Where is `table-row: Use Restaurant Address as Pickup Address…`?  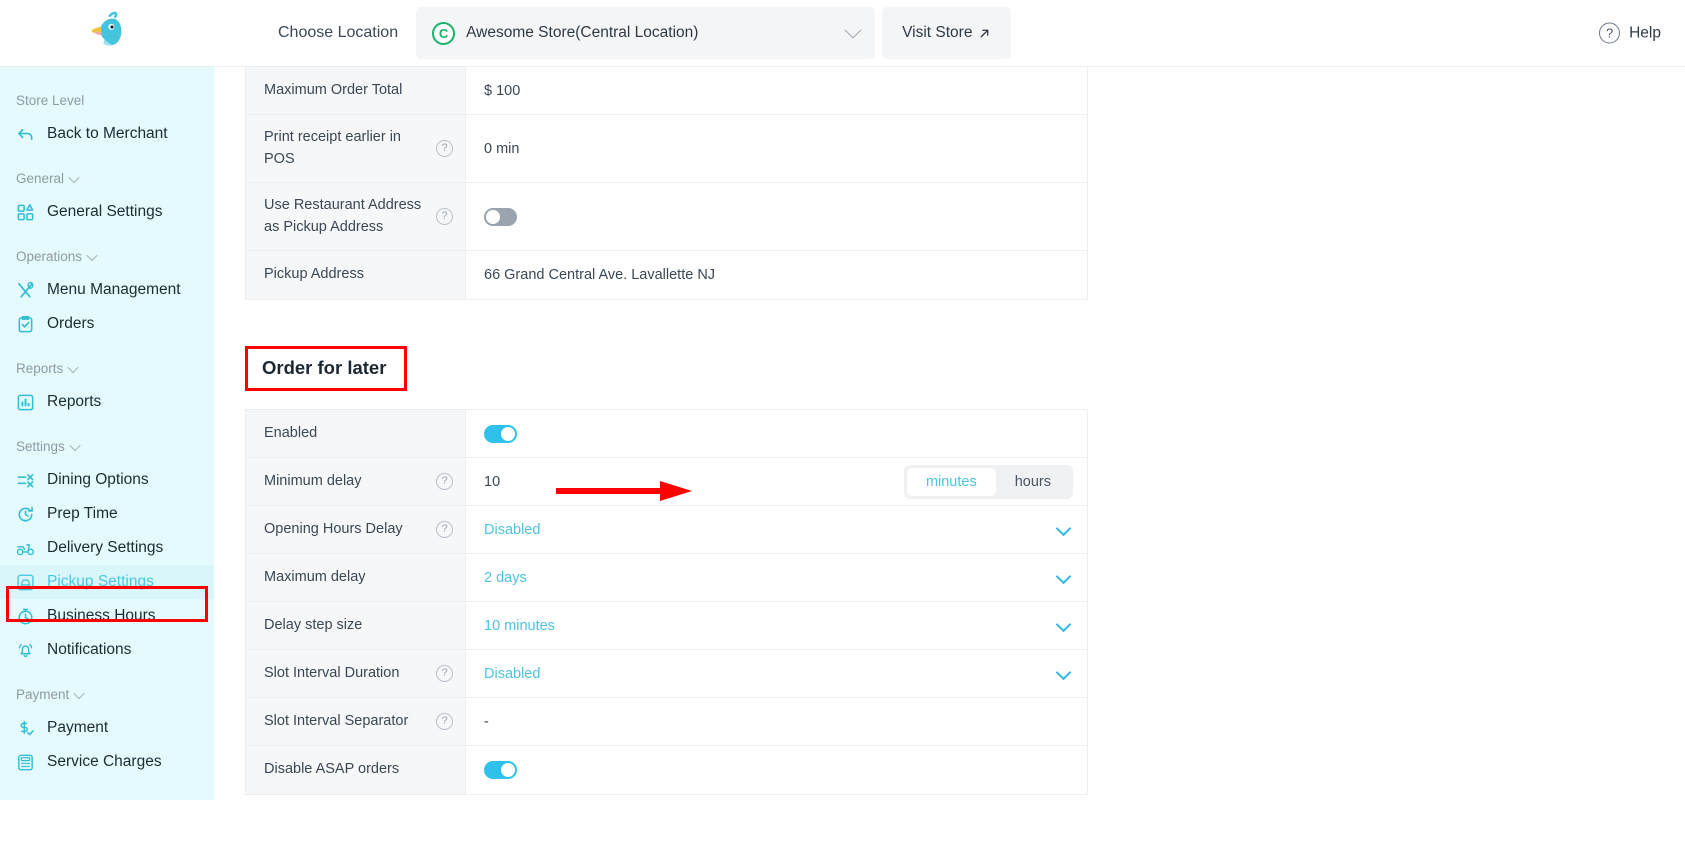 table-row: Use Restaurant Address as Pickup Address… is located at coordinates (666, 217).